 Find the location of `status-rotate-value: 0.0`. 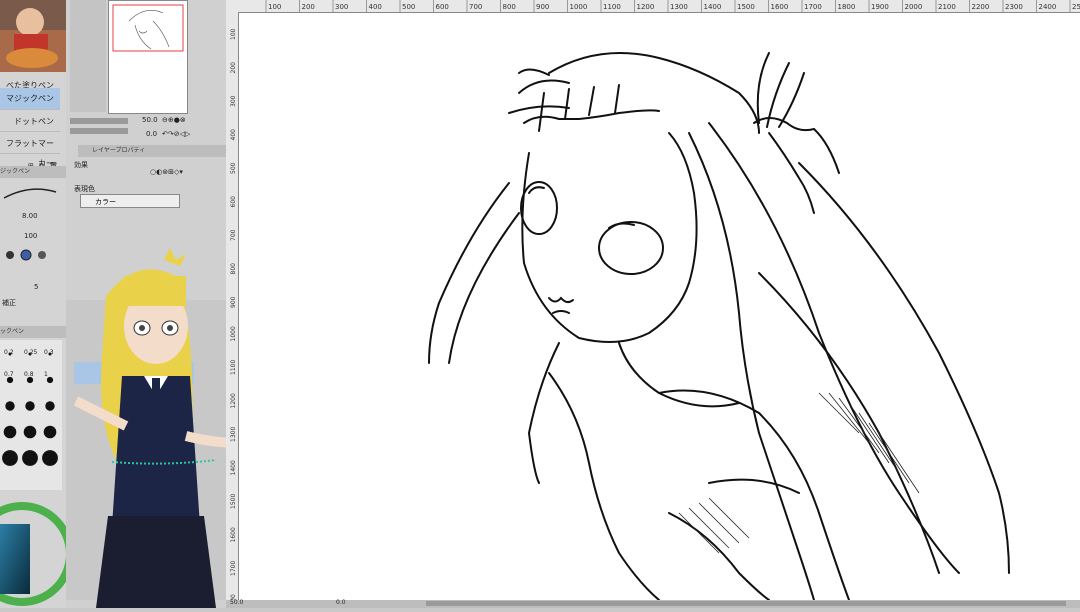

status-rotate-value: 0.0 is located at coordinates (341, 602).